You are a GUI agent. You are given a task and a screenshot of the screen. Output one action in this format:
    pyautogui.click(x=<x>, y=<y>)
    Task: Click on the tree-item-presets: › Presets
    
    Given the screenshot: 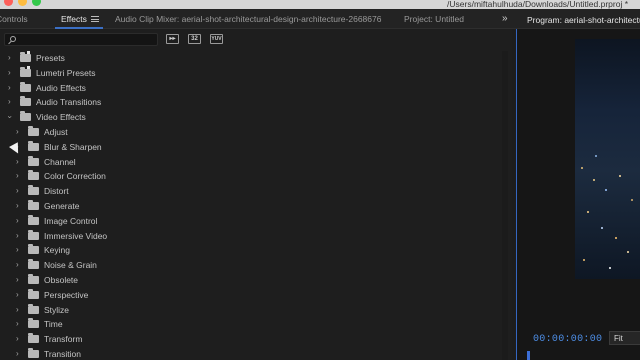 What is the action you would take?
    pyautogui.click(x=250, y=58)
    